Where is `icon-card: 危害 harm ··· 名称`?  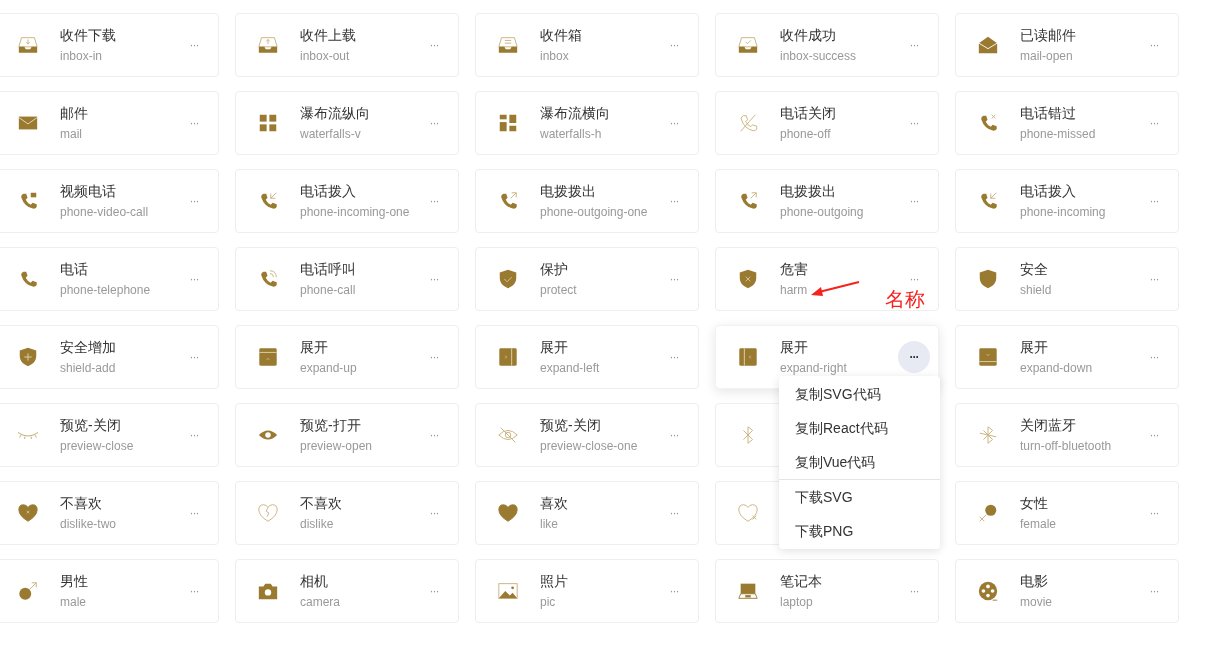 icon-card: 危害 harm ··· 名称 is located at coordinates (827, 279).